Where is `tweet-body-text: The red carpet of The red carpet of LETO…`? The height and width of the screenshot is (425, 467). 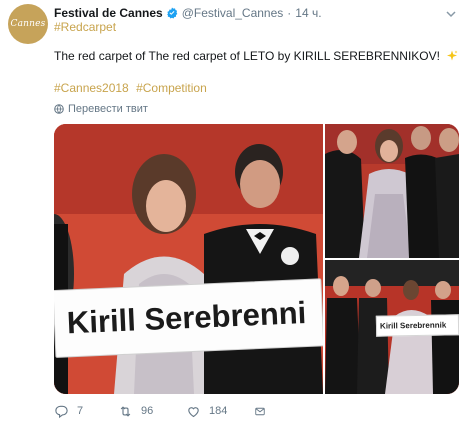 tweet-body-text: The red carpet of The red carpet of LETO… is located at coordinates (247, 56).